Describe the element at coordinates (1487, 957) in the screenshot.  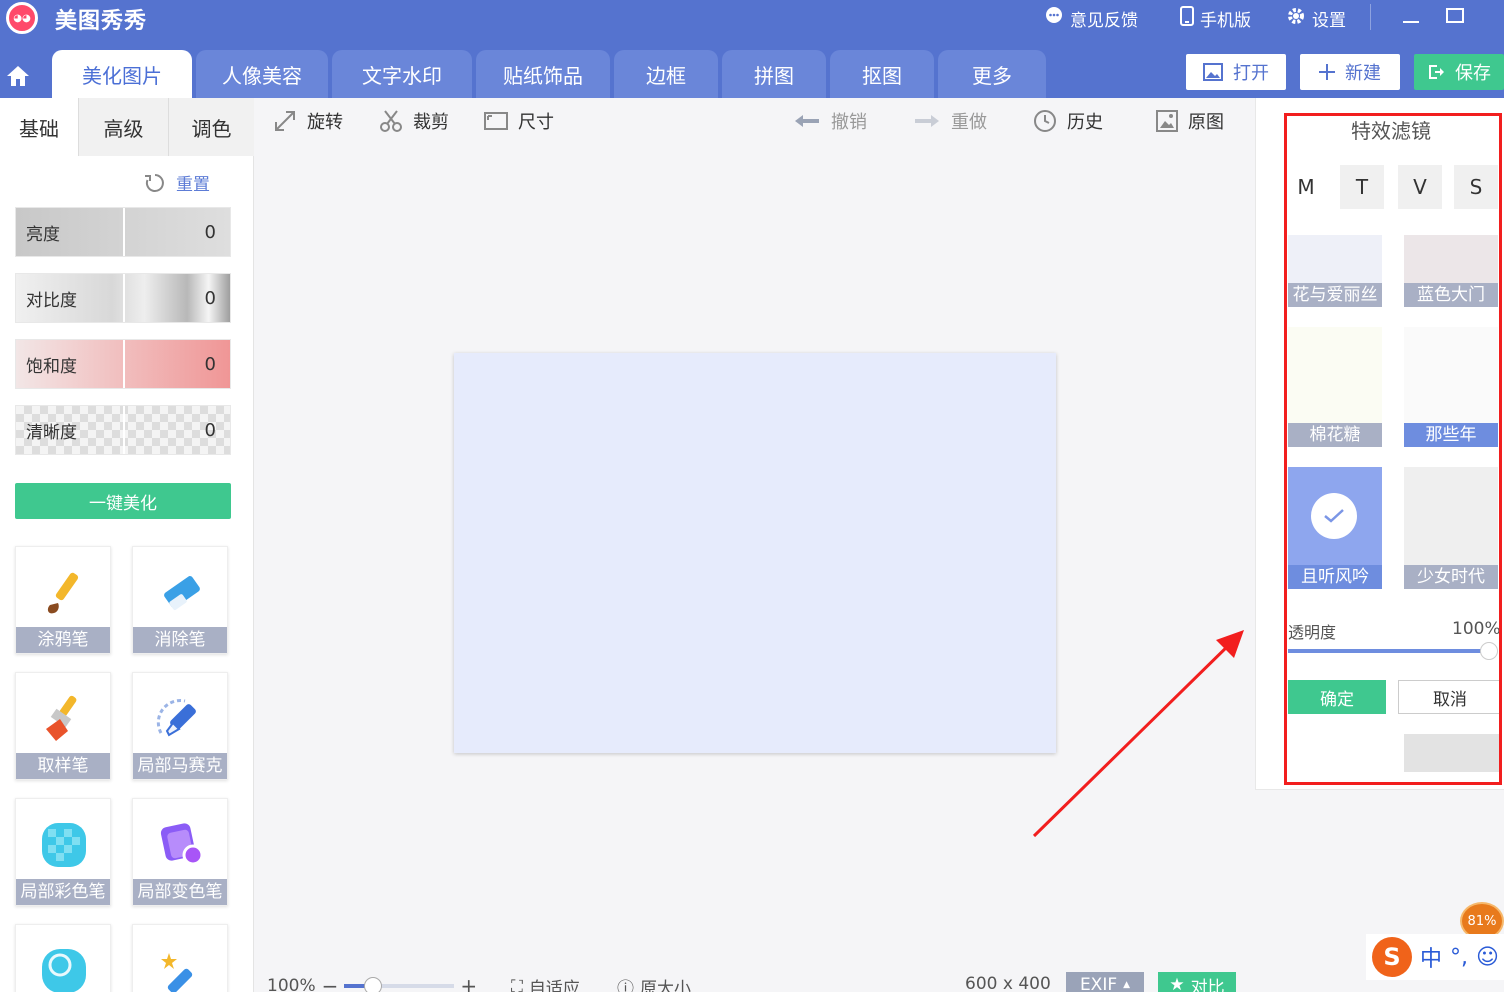
I see `emoji-icon: ☺` at that location.